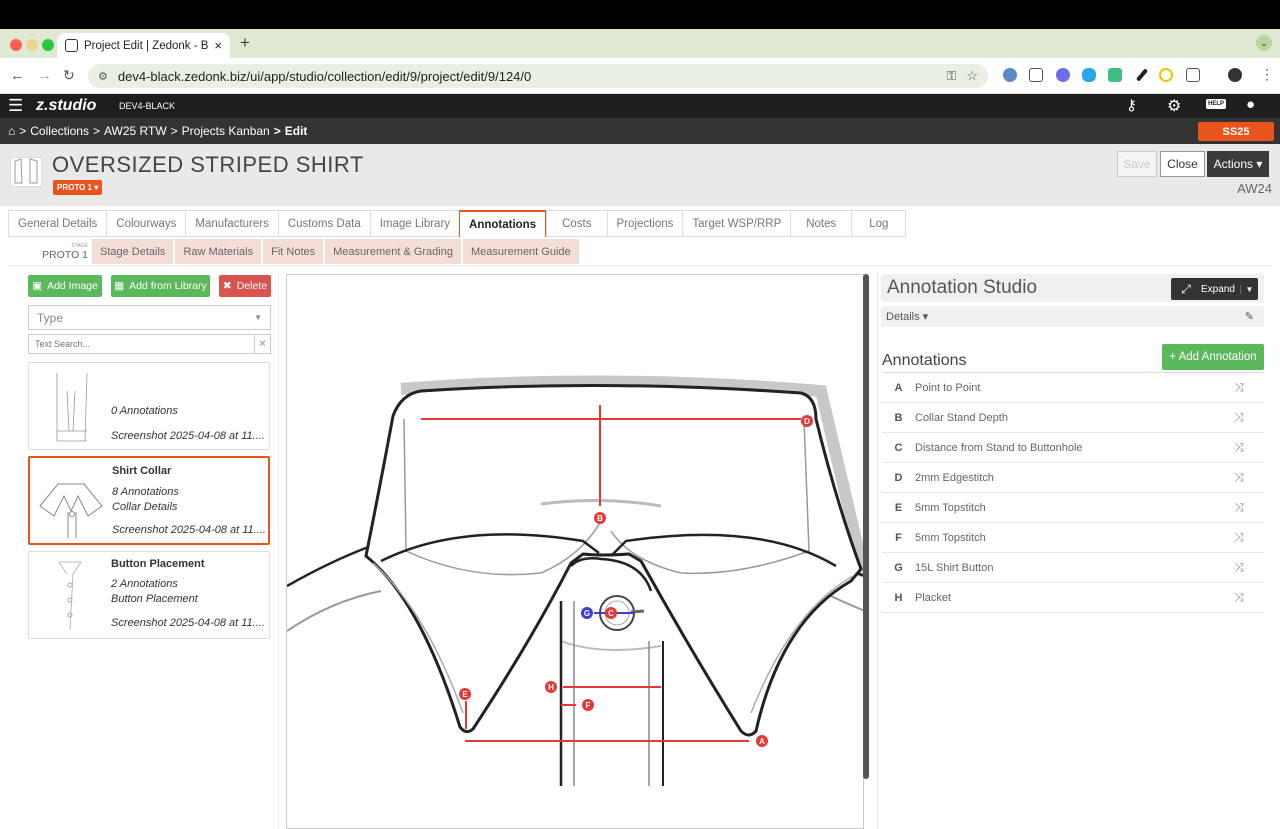  What do you see at coordinates (231, 223) in the screenshot?
I see `tab-manufacturers: Manufacturers` at bounding box center [231, 223].